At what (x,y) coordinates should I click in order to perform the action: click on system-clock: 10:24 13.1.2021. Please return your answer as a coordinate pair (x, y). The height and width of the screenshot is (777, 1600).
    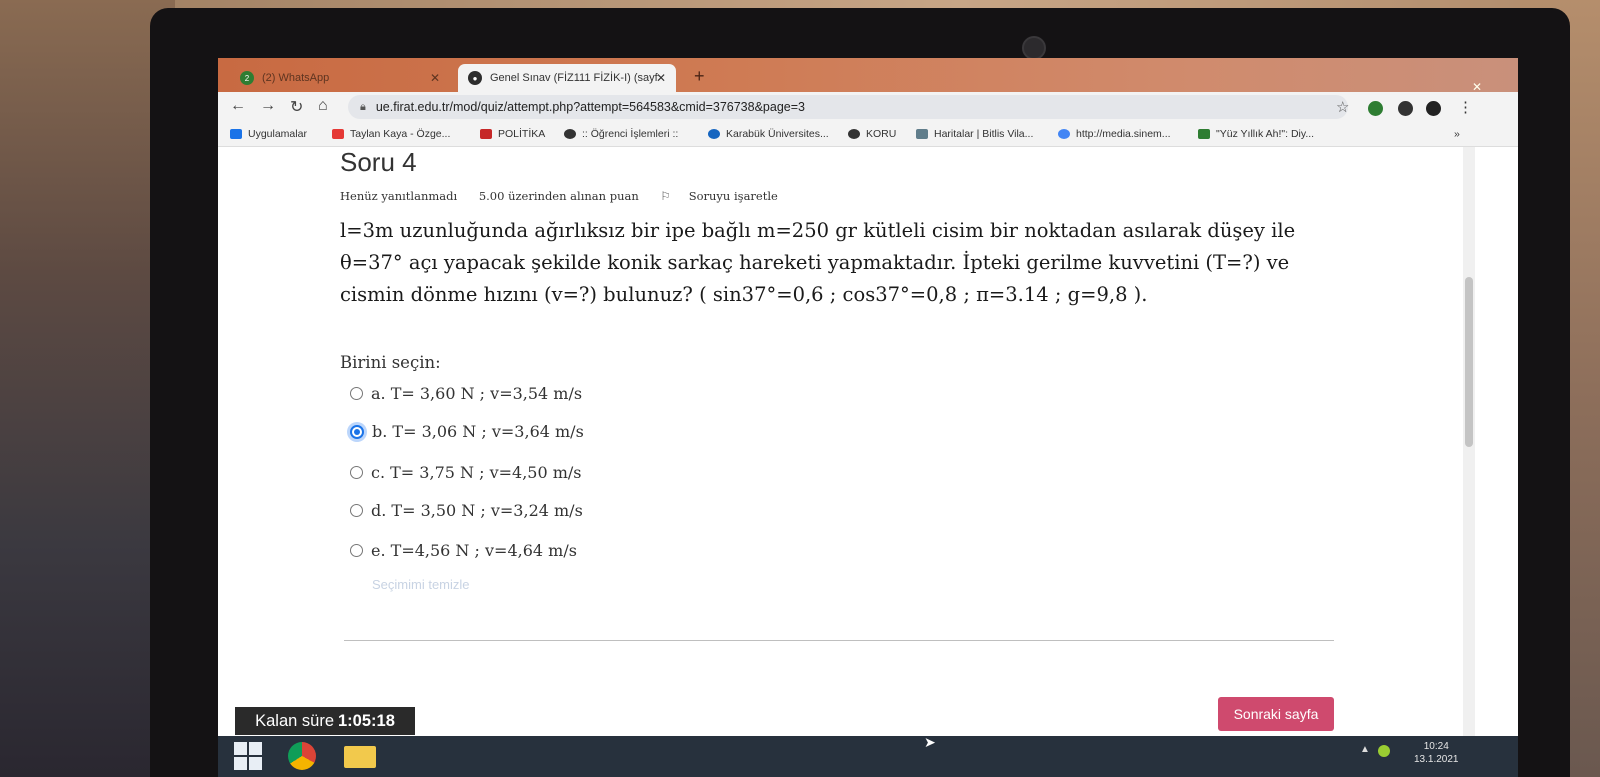
    Looking at the image, I should click on (1436, 753).